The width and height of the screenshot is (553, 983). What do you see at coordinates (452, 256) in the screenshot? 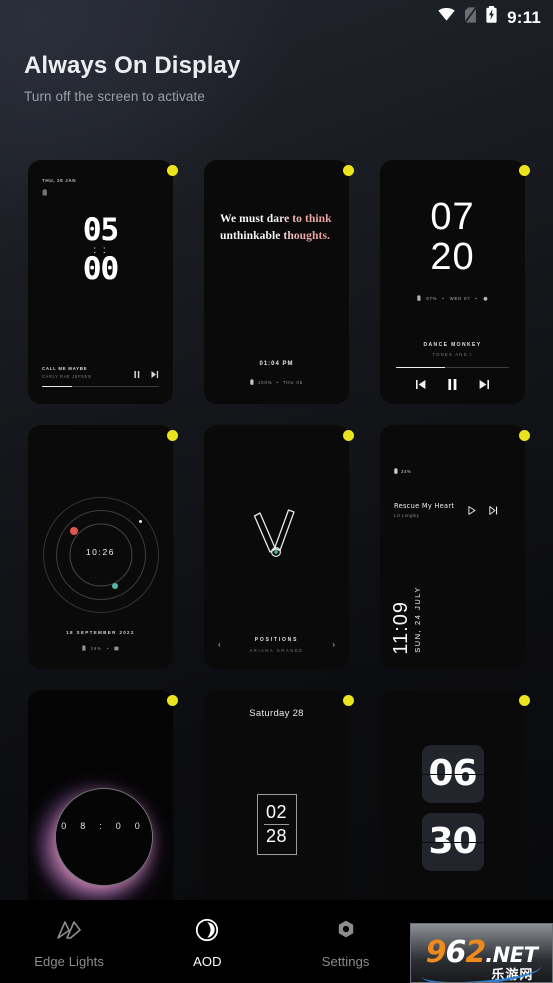
I see `card3-minutes: 20` at bounding box center [452, 256].